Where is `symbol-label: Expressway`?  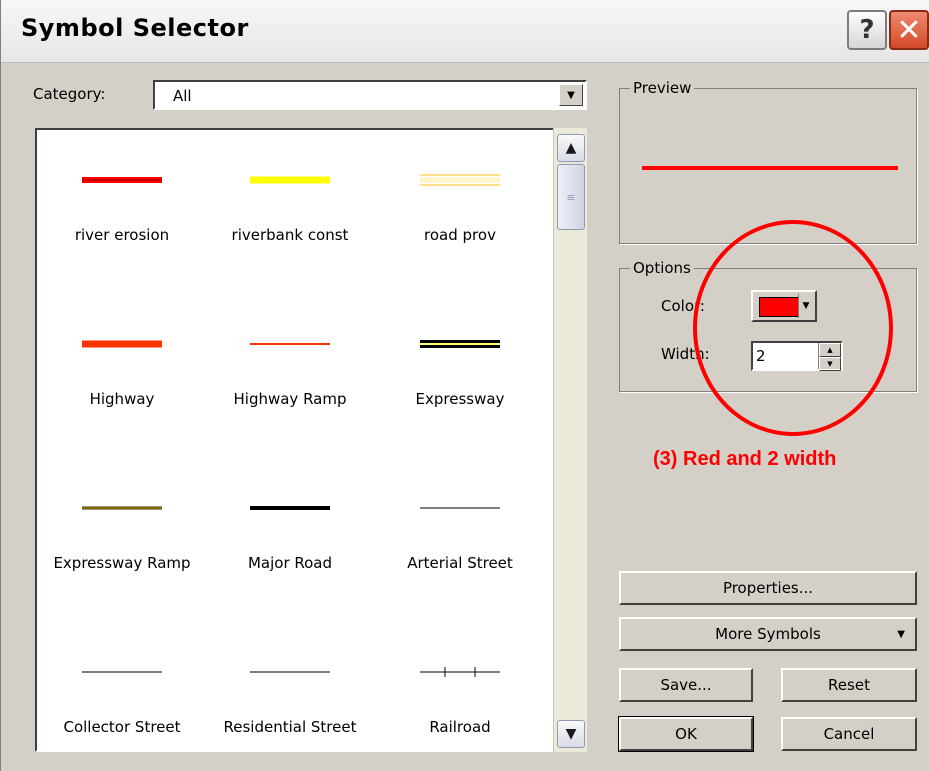 symbol-label: Expressway is located at coordinates (460, 399).